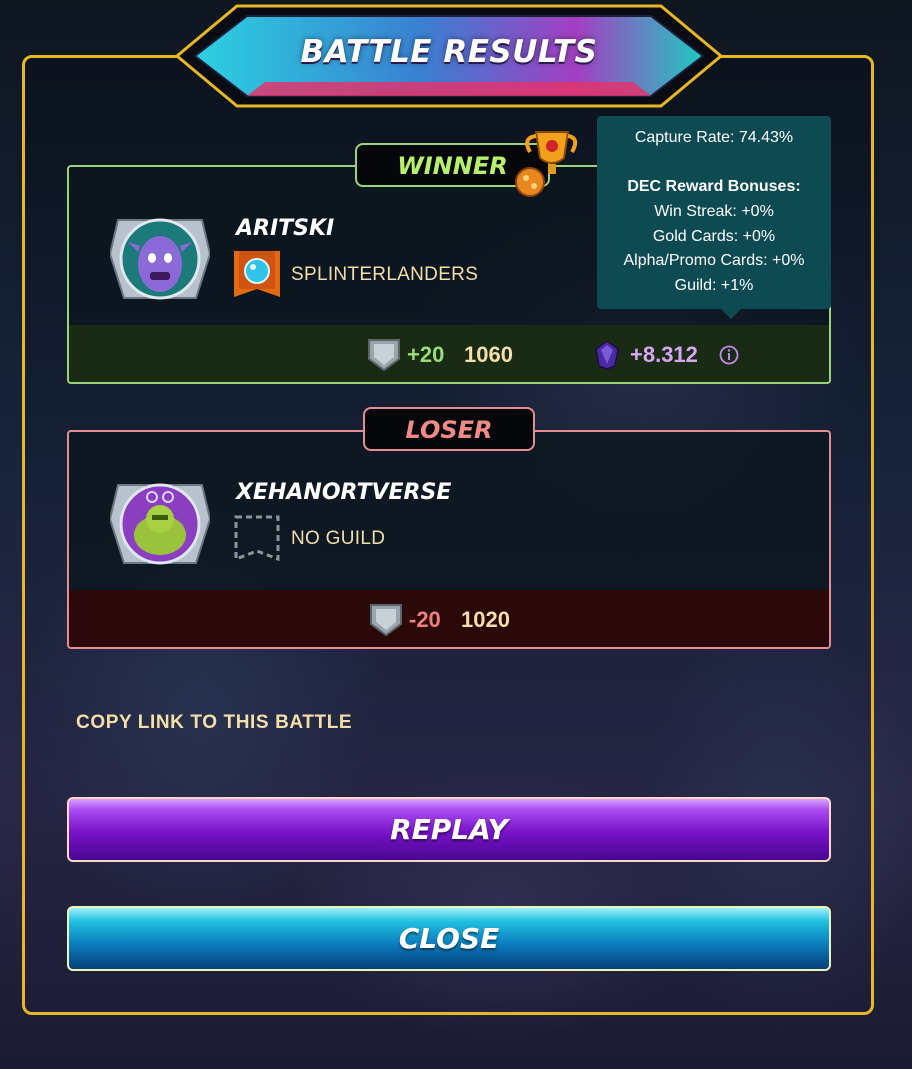 The image size is (912, 1069). I want to click on win-streak-bonus: Win Streak: +0%, so click(714, 211).